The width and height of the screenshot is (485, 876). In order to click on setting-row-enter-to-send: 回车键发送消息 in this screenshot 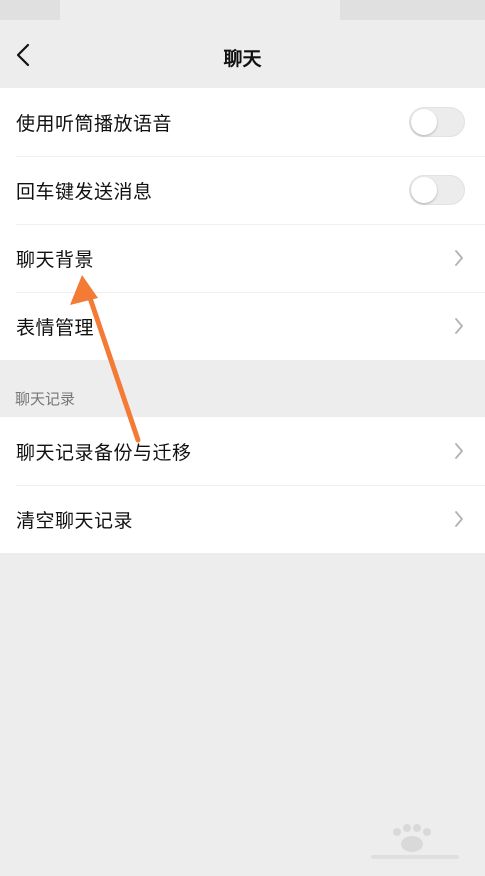, I will do `click(242, 190)`.